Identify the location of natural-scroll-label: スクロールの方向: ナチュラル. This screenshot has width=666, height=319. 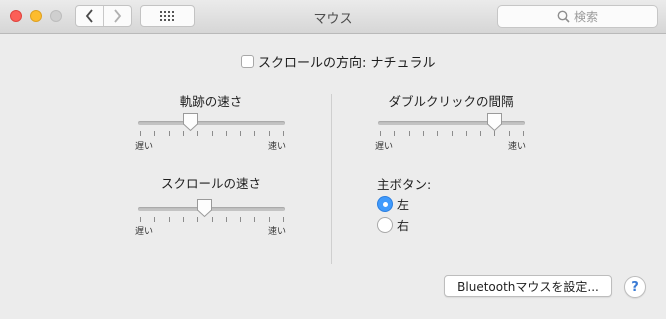
(347, 63).